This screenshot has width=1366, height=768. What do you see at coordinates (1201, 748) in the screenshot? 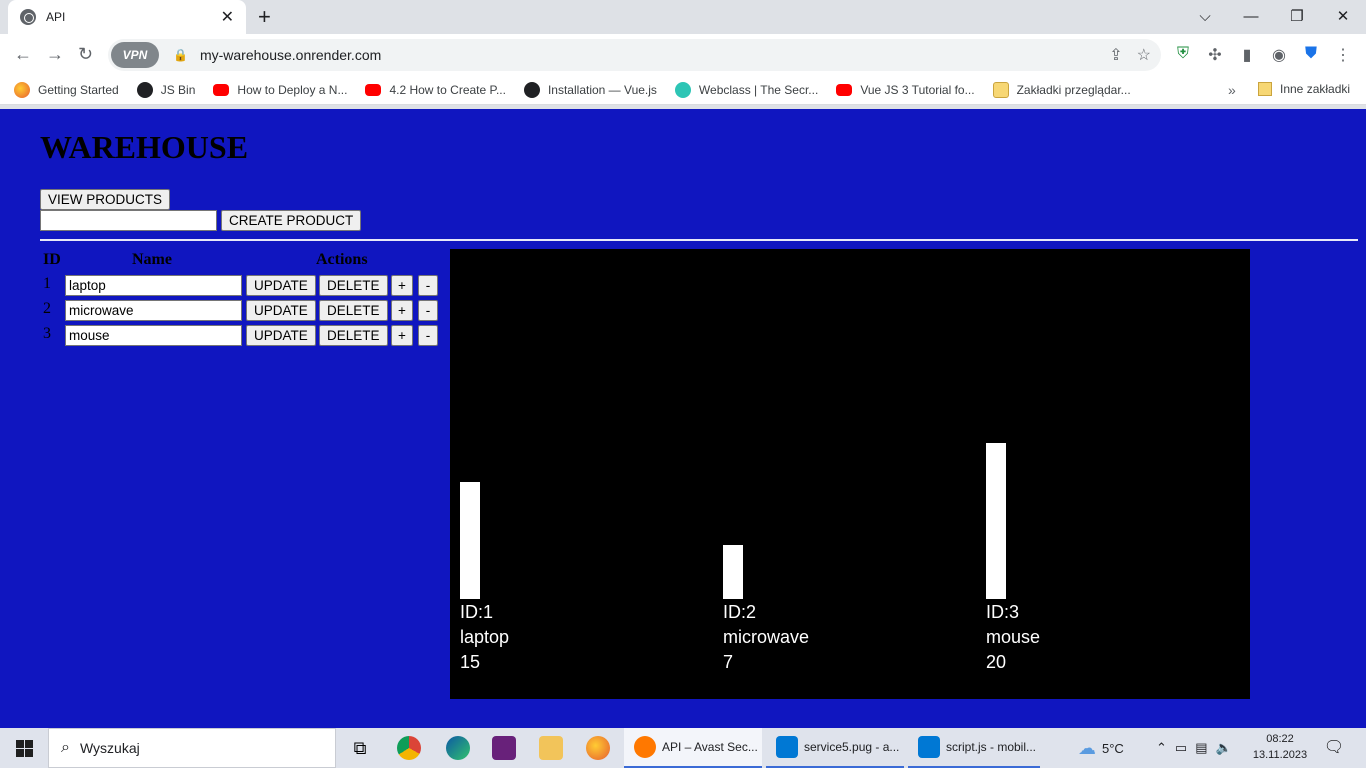
I see `network-icon: ▤` at bounding box center [1201, 748].